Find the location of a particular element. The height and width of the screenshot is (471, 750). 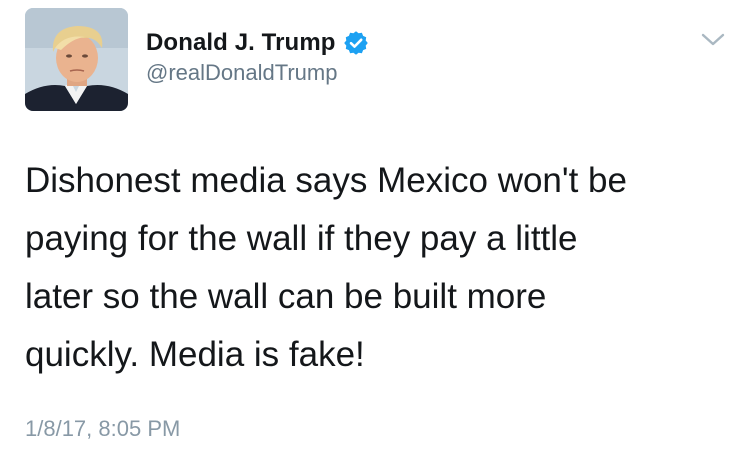

author-row: Donald J. Trump is located at coordinates (257, 43).